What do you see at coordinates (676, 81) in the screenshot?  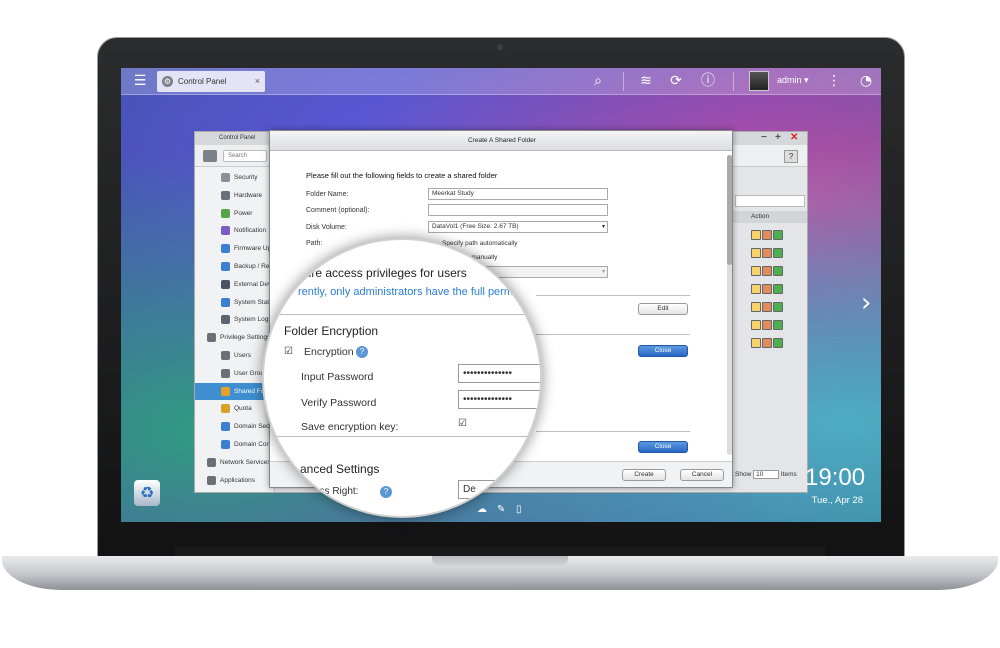 I see `sync-icon: ⟳` at bounding box center [676, 81].